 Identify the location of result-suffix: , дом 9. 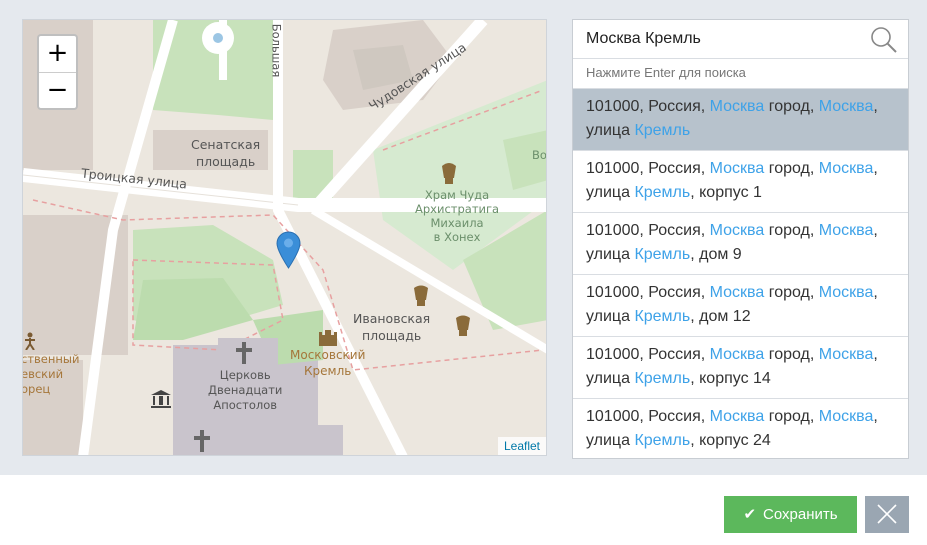
(716, 254).